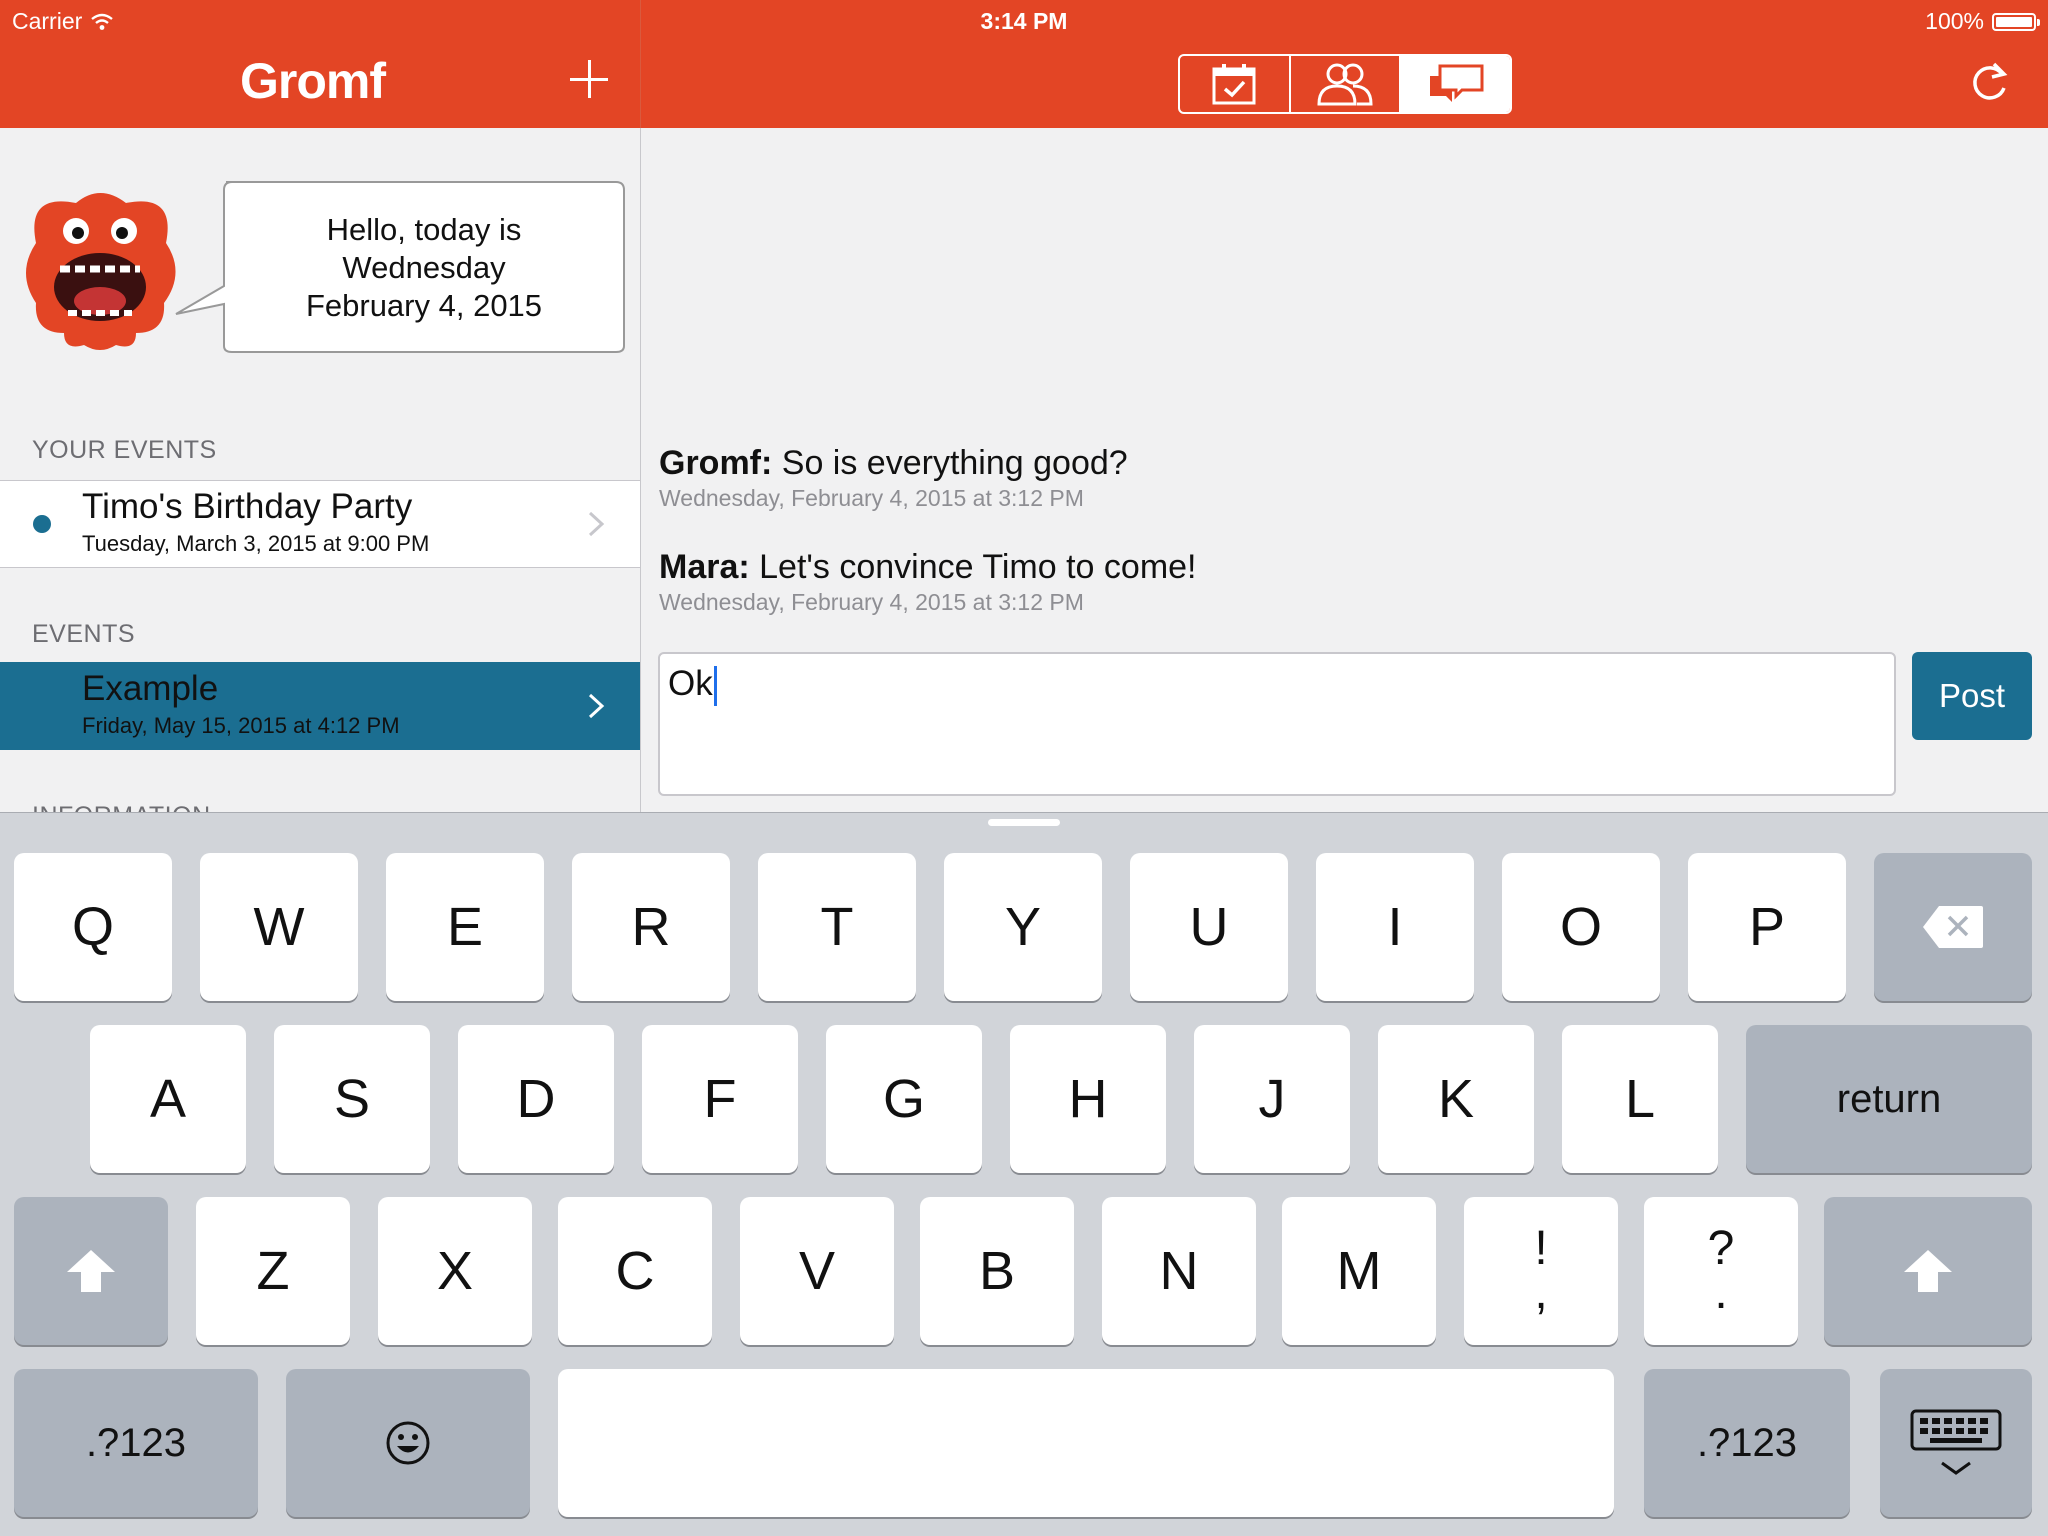  Describe the element at coordinates (42, 524) in the screenshot. I see `unread-dot` at that location.